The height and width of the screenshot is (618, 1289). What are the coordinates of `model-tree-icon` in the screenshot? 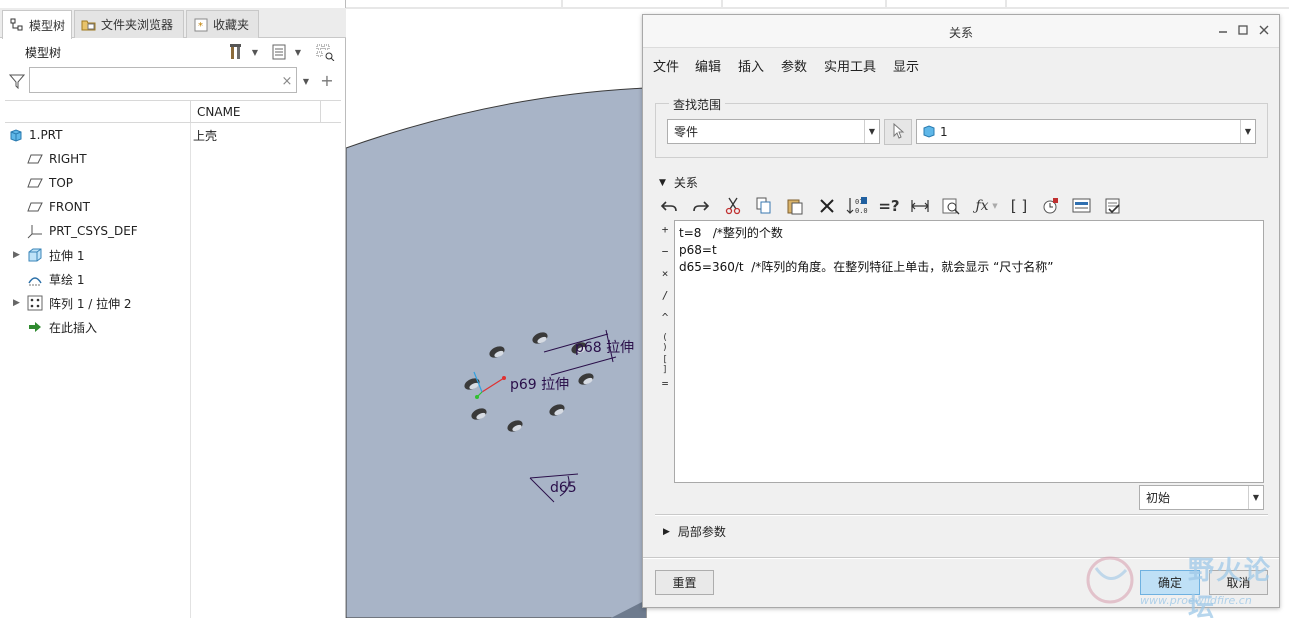 It's located at (17, 25).